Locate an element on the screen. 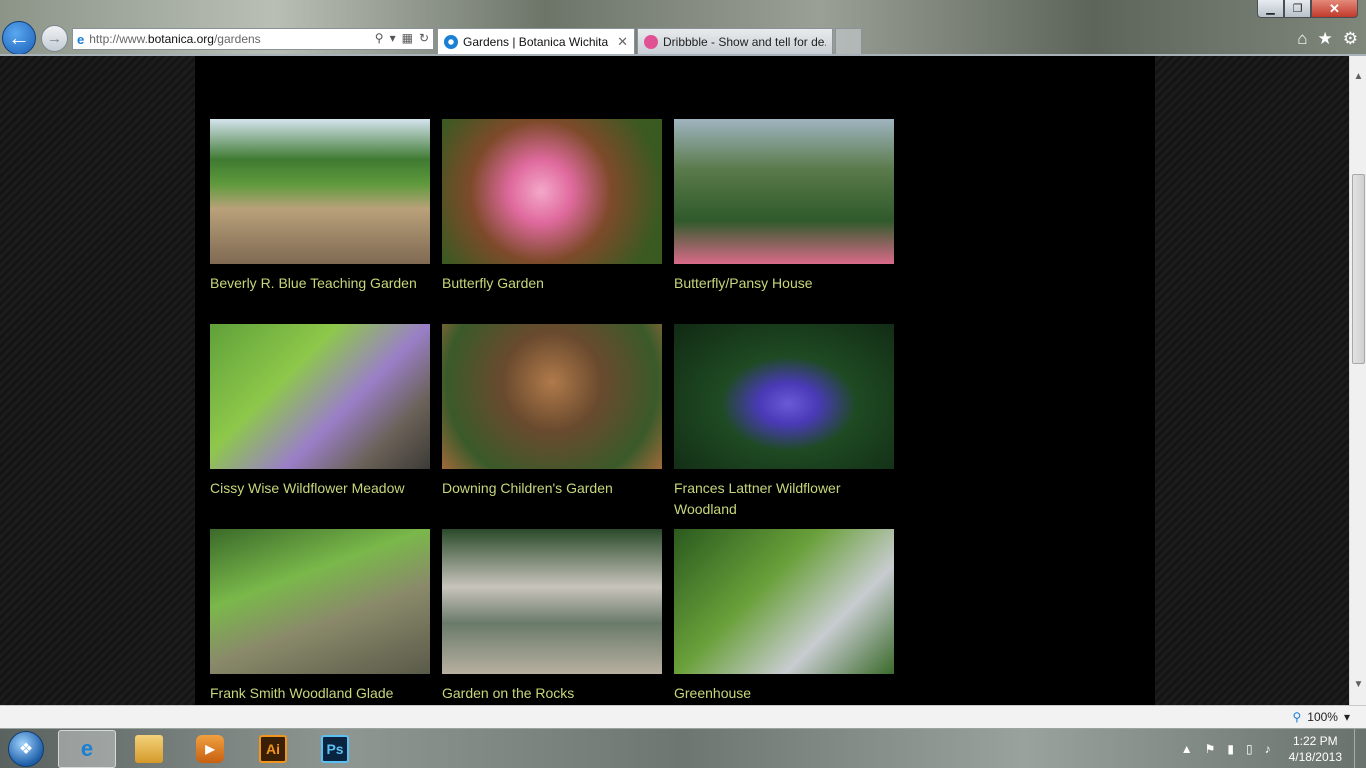 The image size is (1366, 768). vertical-scrollbar: ▲ ▼ is located at coordinates (1357, 380).